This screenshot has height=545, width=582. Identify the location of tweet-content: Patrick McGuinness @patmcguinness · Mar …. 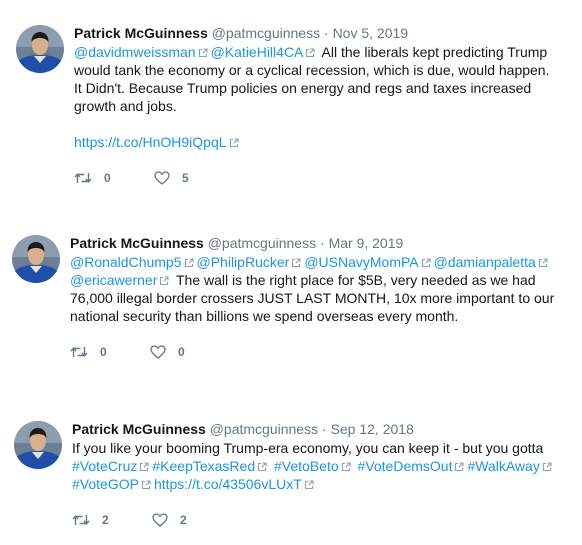
(315, 279).